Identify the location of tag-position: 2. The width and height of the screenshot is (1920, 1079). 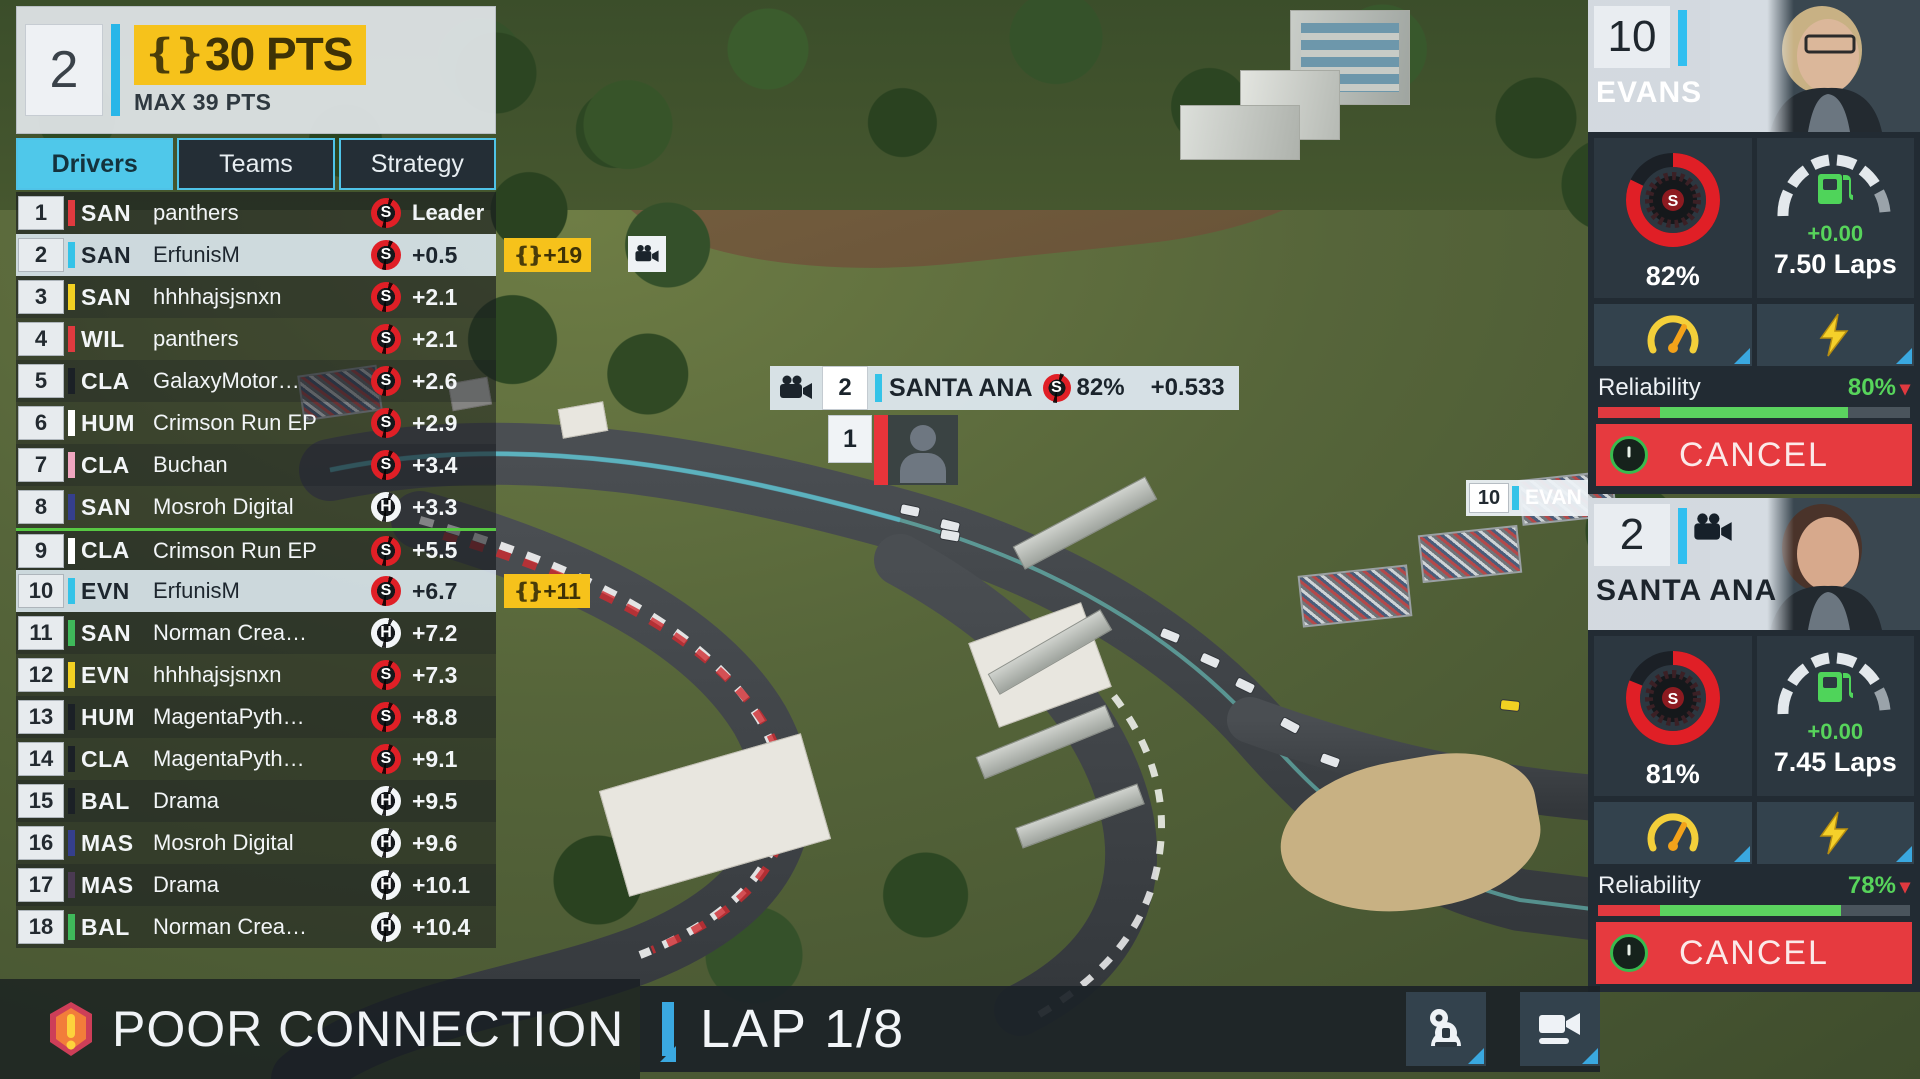
(845, 388).